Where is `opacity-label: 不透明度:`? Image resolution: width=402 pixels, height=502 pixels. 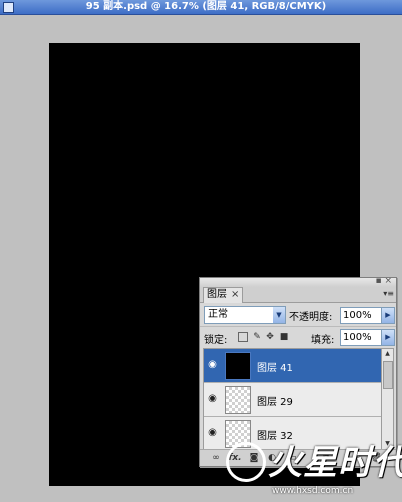
opacity-label: 不透明度: is located at coordinates (311, 317).